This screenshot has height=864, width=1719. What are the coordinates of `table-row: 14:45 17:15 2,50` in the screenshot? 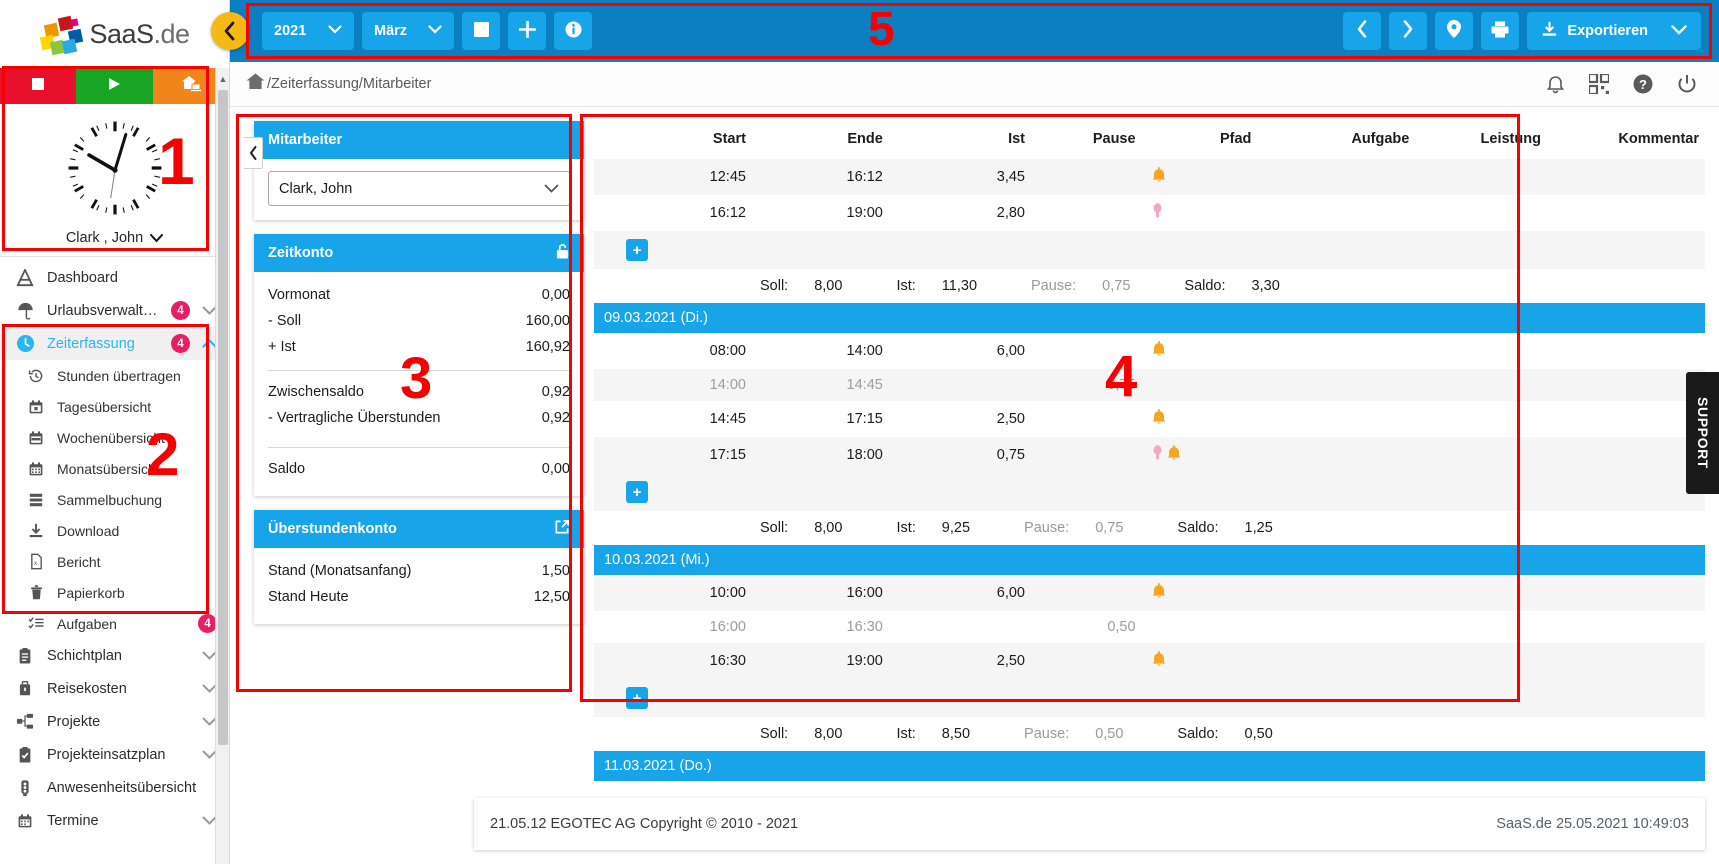 It's located at (1149, 419).